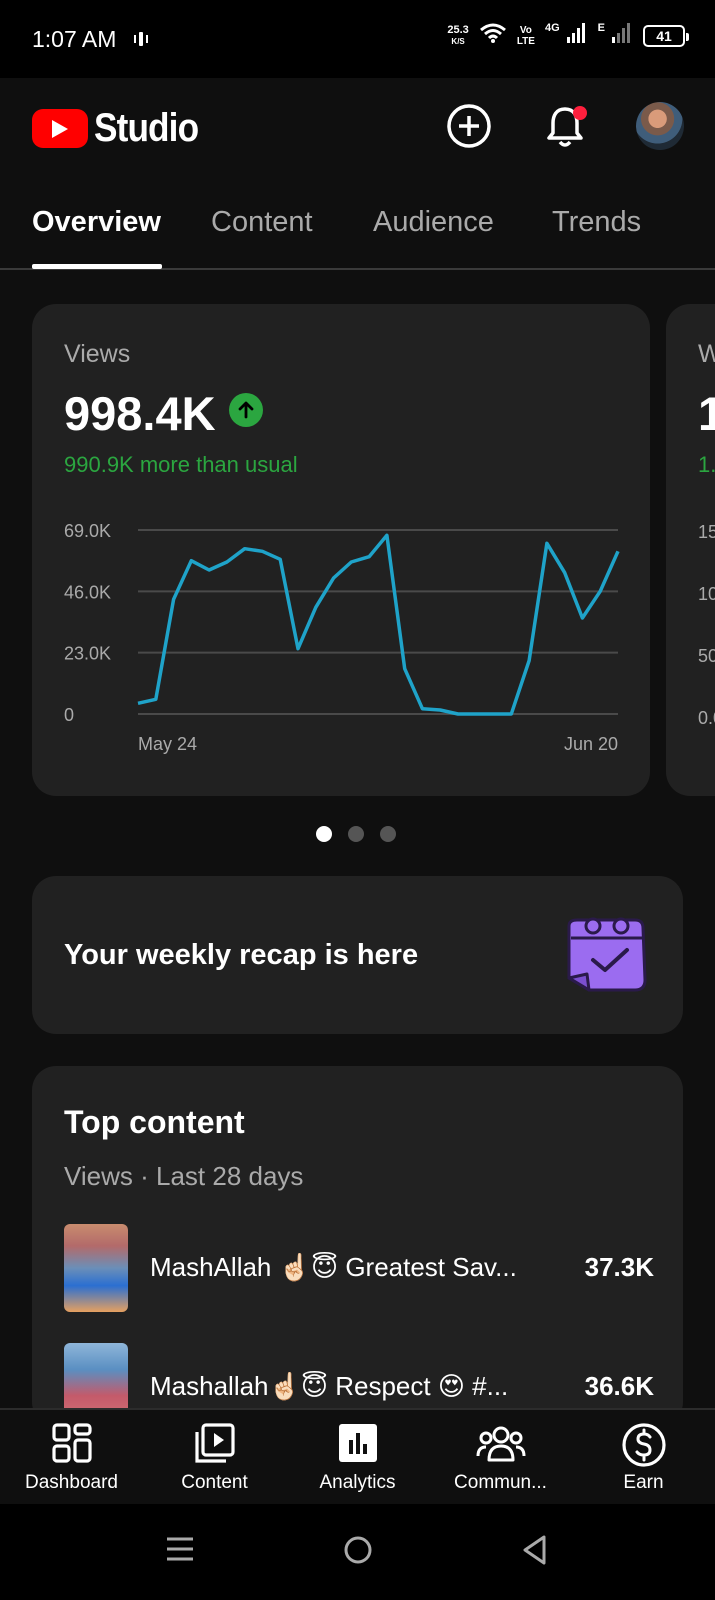  What do you see at coordinates (357, 1443) in the screenshot?
I see `analytics-icon` at bounding box center [357, 1443].